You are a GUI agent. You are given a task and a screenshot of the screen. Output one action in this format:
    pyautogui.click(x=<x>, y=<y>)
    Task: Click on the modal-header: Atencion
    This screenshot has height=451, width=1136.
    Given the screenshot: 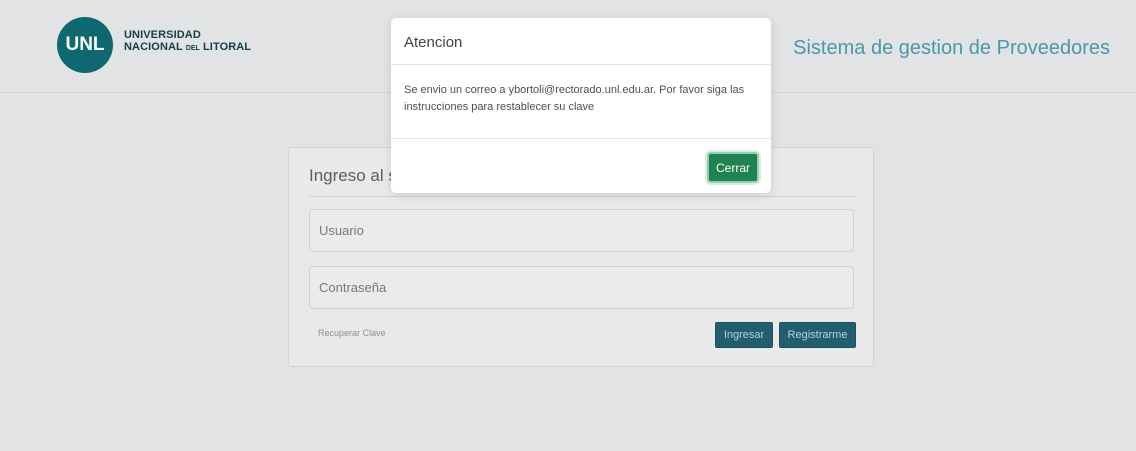 What is the action you would take?
    pyautogui.click(x=581, y=41)
    